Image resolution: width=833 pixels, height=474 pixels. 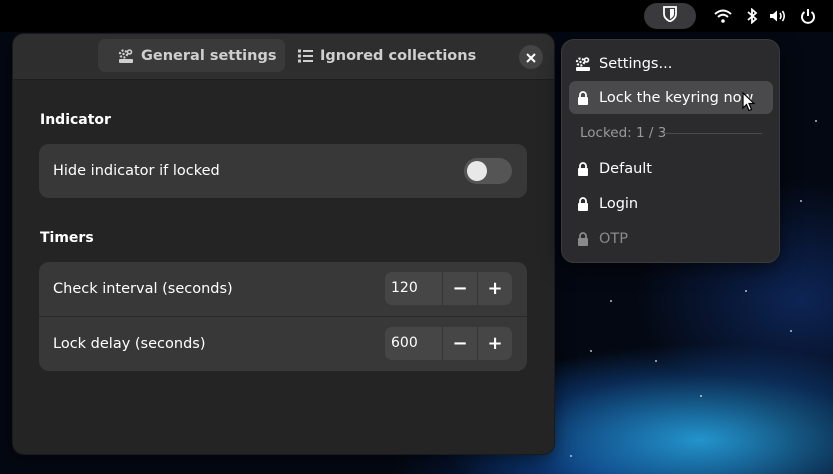 What do you see at coordinates (676, 97) in the screenshot?
I see `menu-item-label: Lock the keyring now` at bounding box center [676, 97].